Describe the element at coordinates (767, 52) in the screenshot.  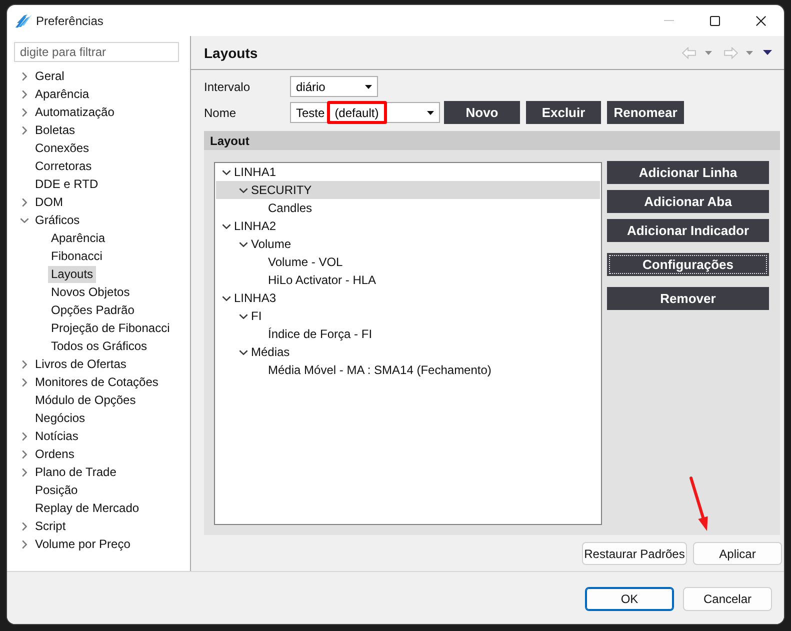
I see `menu-caret-icon` at that location.